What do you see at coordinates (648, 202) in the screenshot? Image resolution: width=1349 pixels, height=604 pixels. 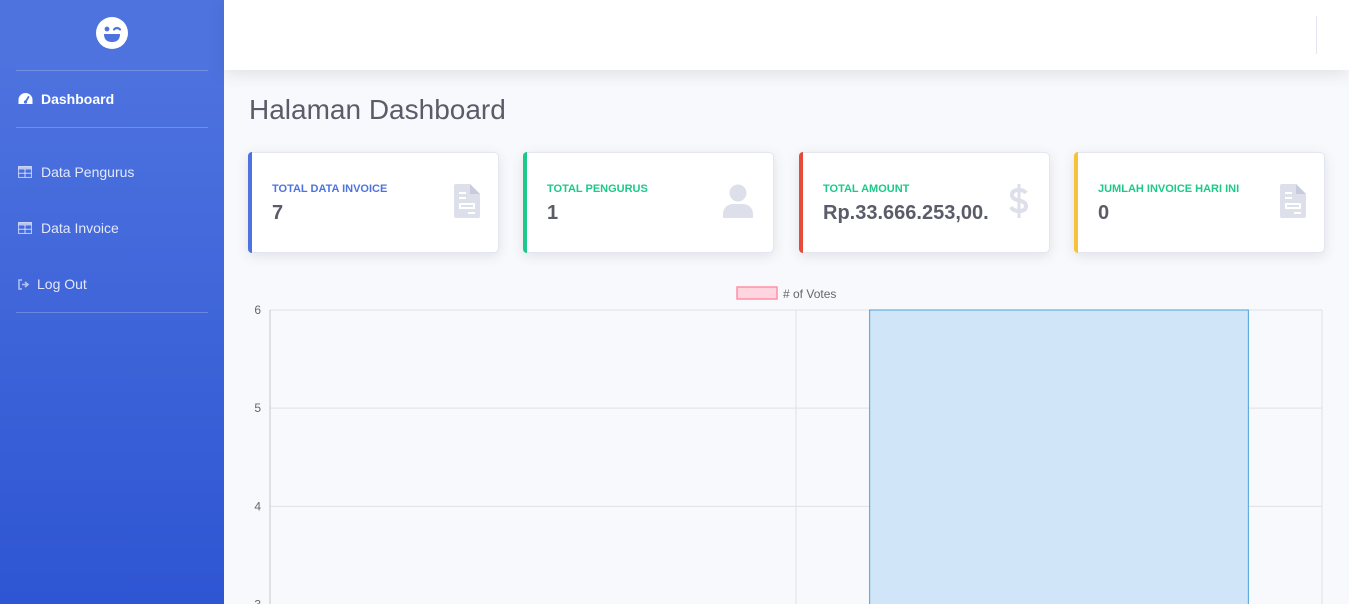 I see `card-total-pengurus: TOTAL PENGURUS 1` at bounding box center [648, 202].